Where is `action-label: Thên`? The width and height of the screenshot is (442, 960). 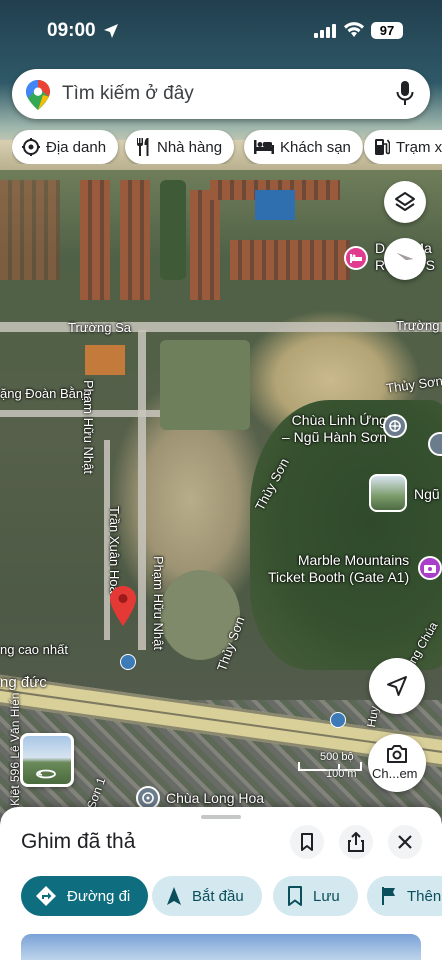
action-label: Thên is located at coordinates (424, 896).